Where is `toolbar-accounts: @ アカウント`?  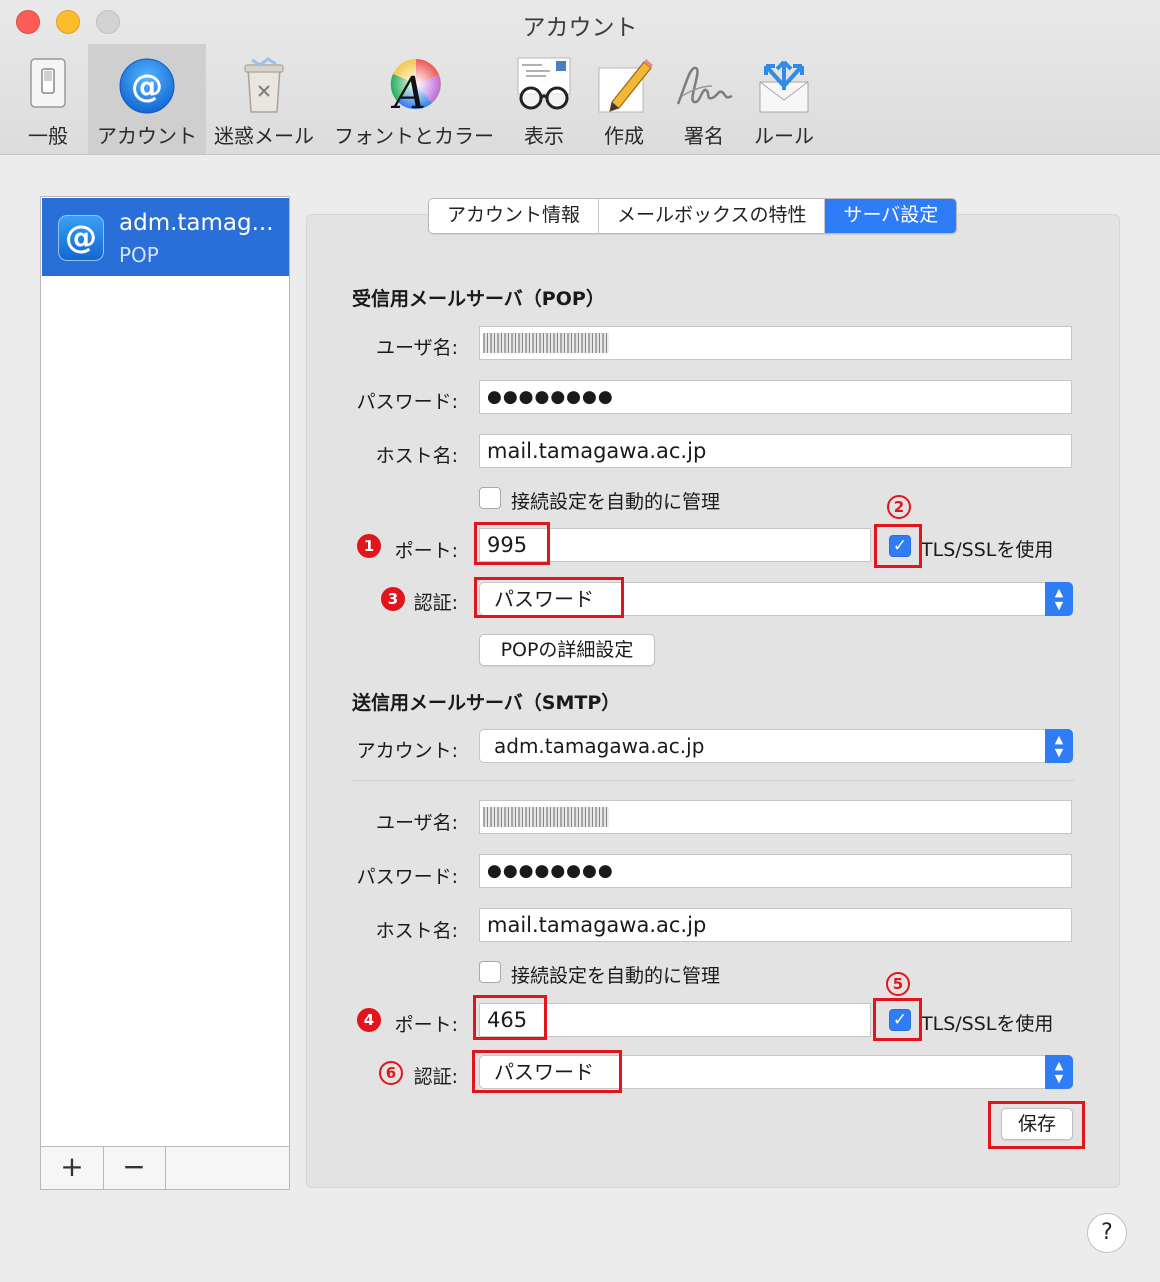
toolbar-accounts: @ アカウント is located at coordinates (147, 99).